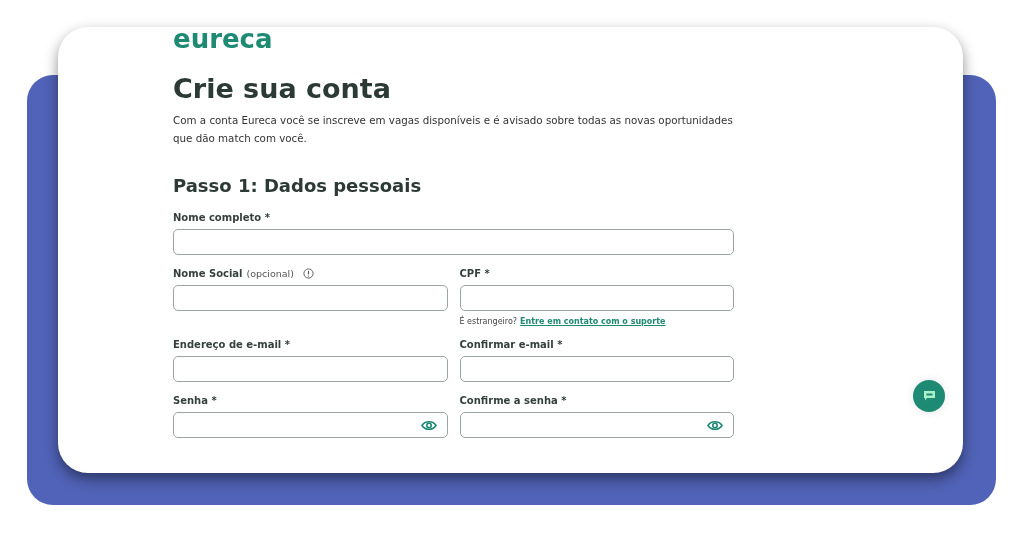  Describe the element at coordinates (513, 400) in the screenshot. I see `field-label: Confirme a senha *` at that location.